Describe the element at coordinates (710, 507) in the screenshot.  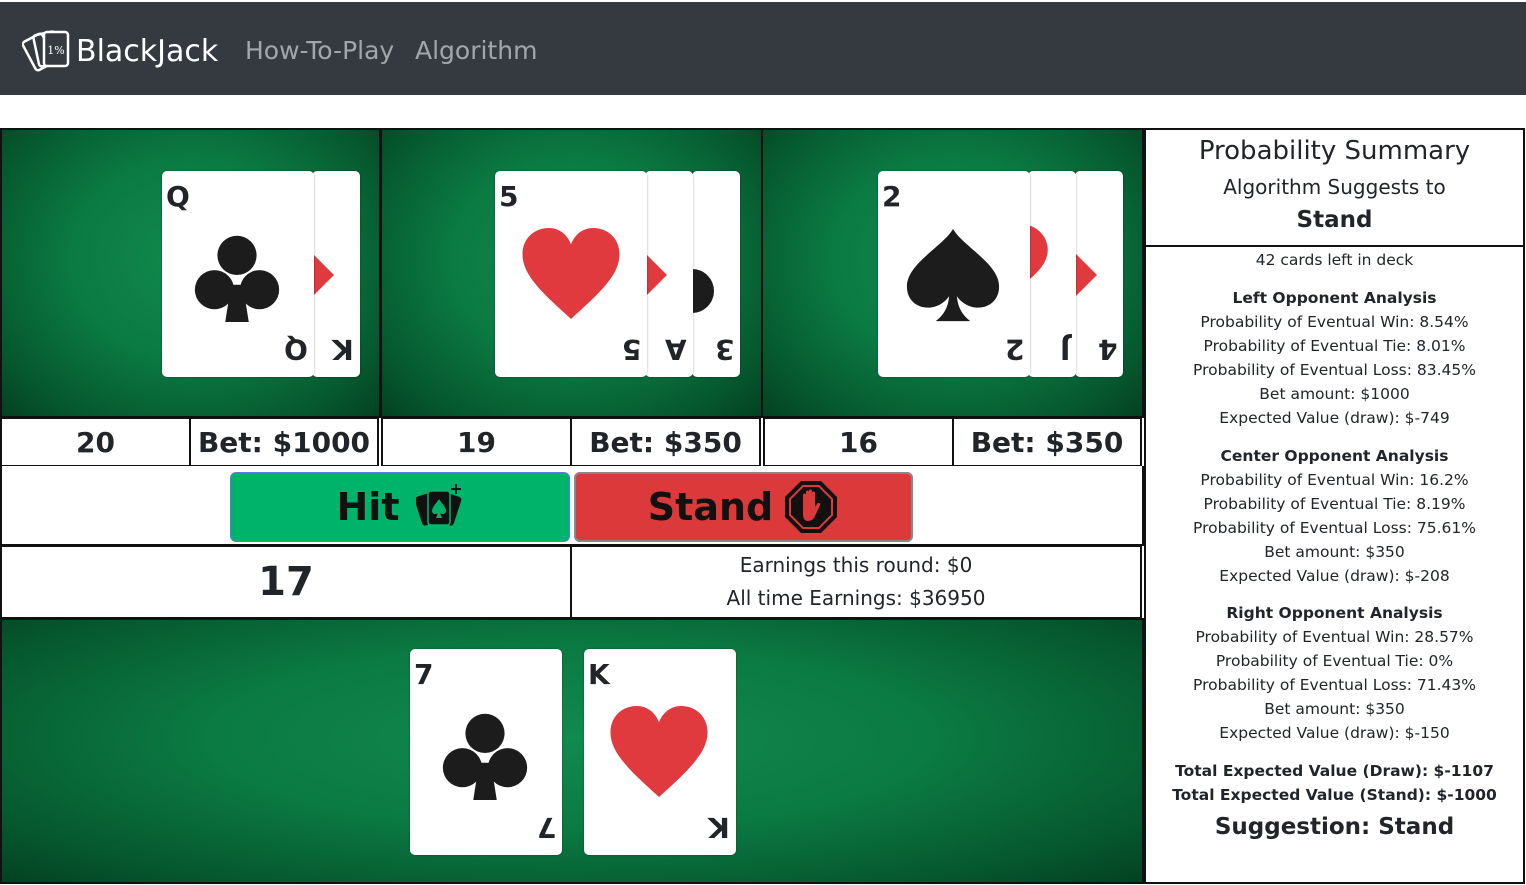
I see `stand-label: Stand` at that location.